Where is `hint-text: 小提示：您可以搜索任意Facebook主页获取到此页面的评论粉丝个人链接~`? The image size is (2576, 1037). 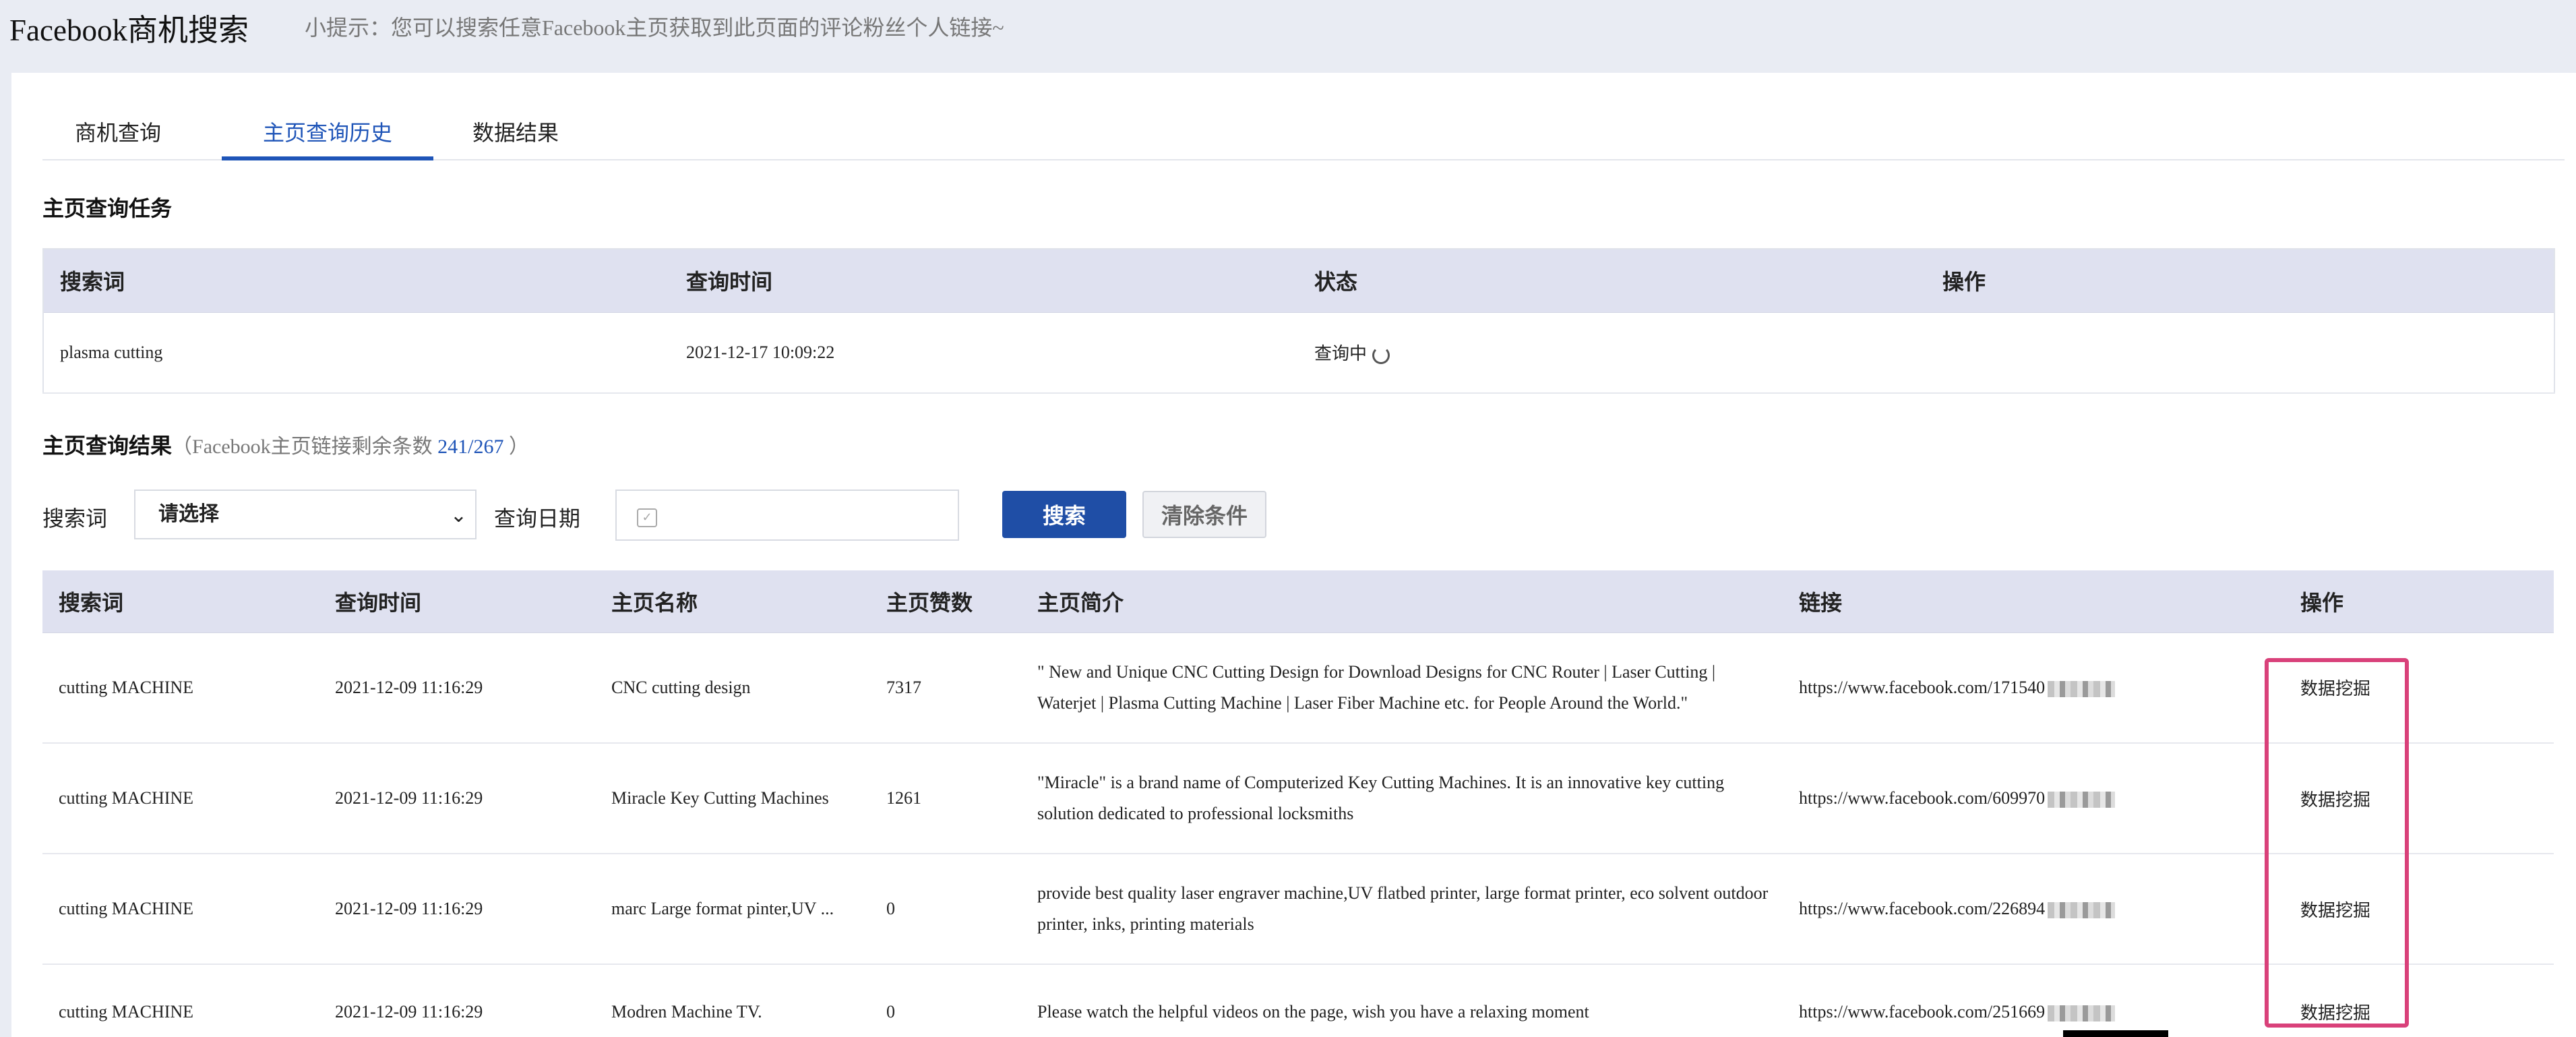 hint-text: 小提示：您可以搜索任意Facebook主页获取到此页面的评论粉丝个人链接~ is located at coordinates (655, 28).